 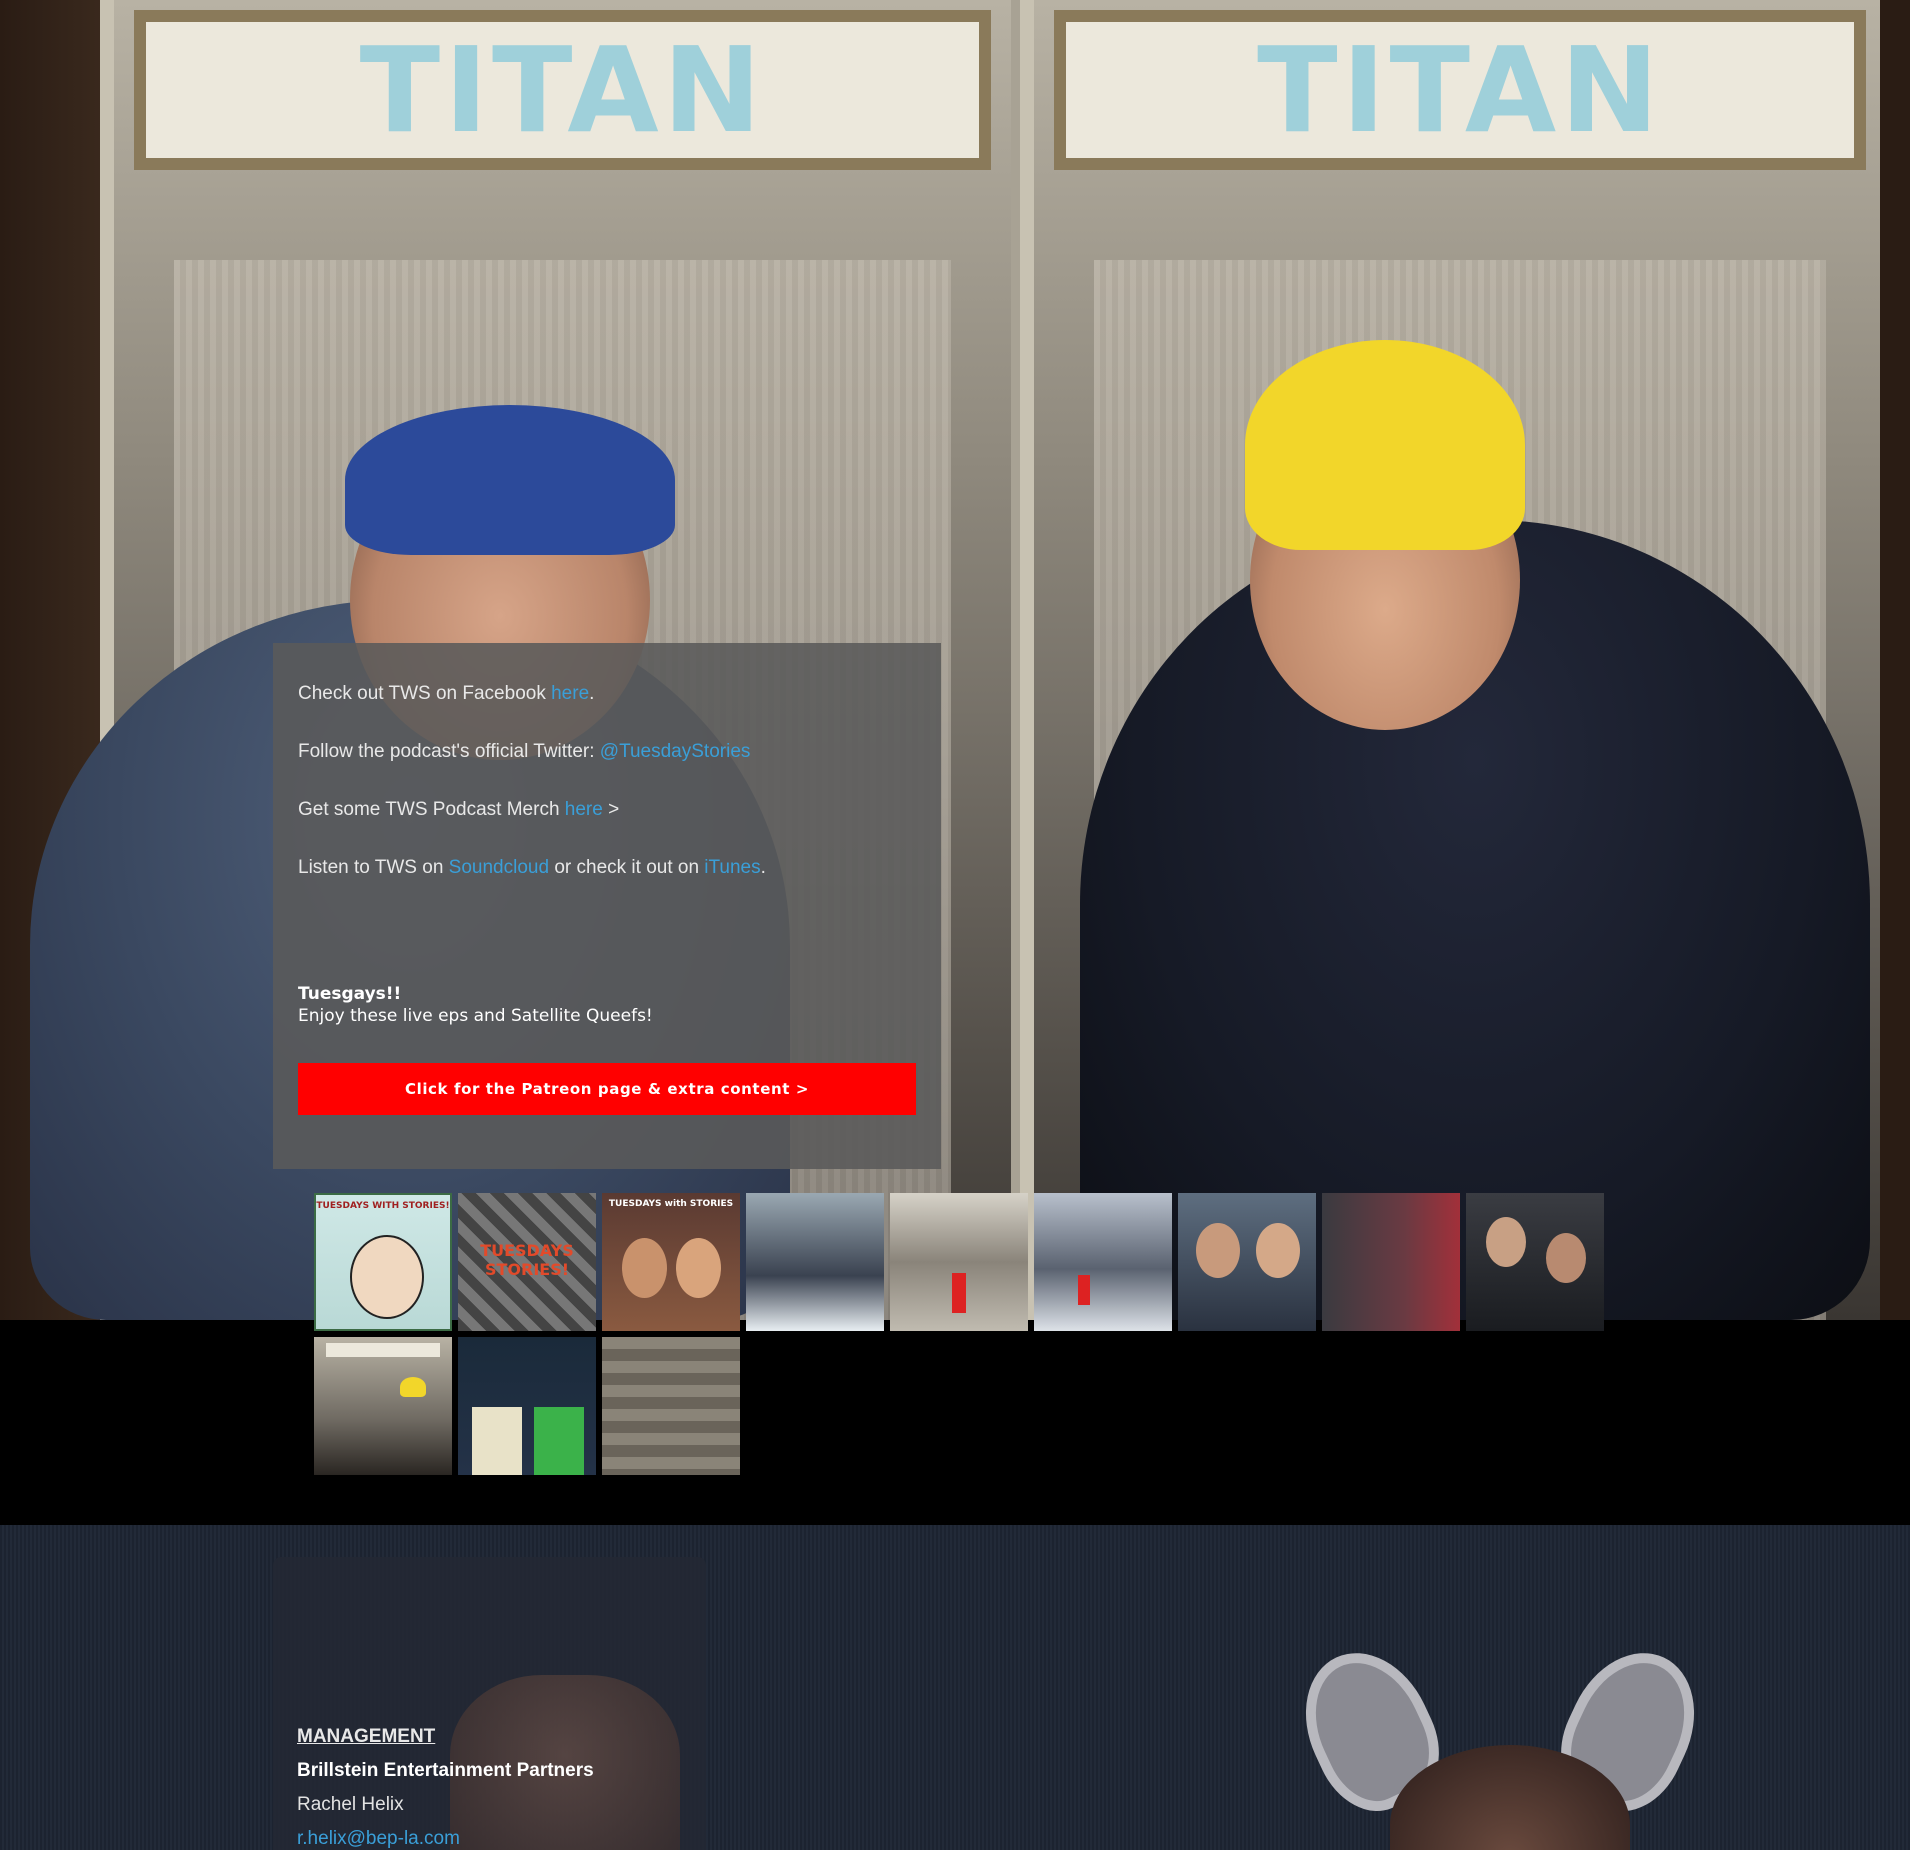 I want to click on management-company: Brillstein Entertainment Partners, so click(x=445, y=1770).